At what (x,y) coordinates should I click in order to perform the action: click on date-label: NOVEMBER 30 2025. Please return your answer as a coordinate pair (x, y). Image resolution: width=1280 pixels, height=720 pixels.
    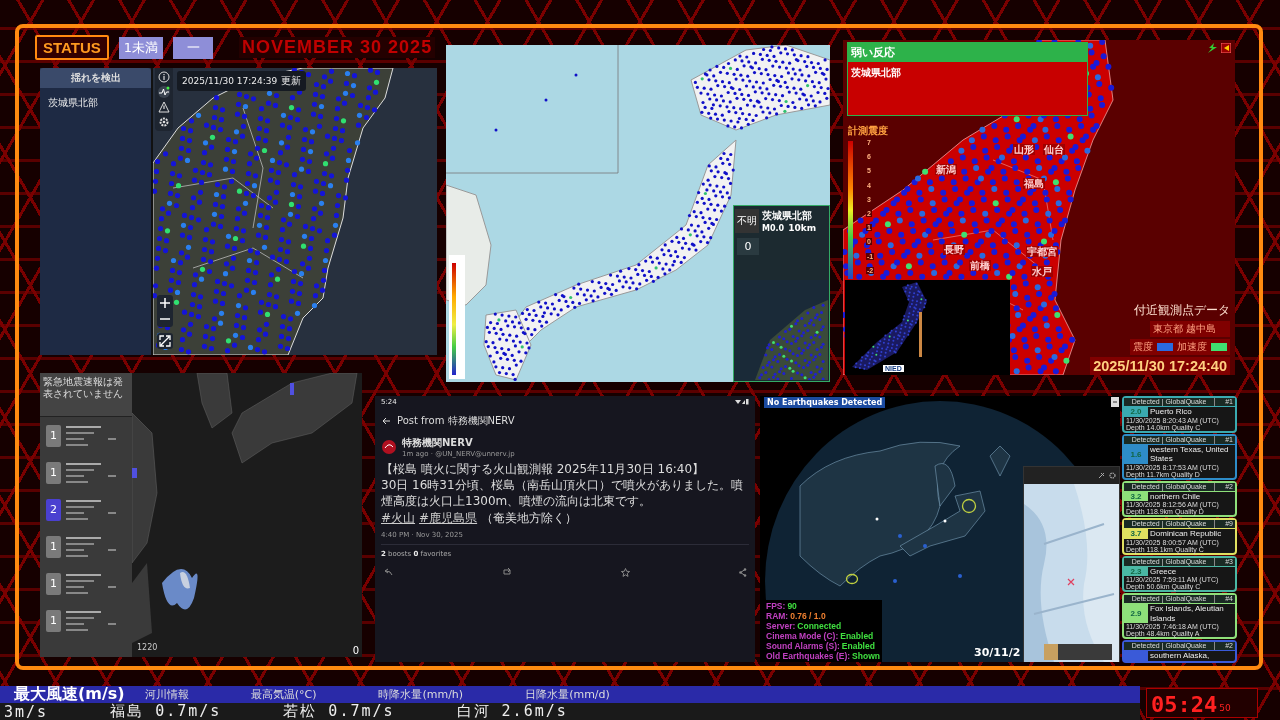
    Looking at the image, I should click on (337, 47).